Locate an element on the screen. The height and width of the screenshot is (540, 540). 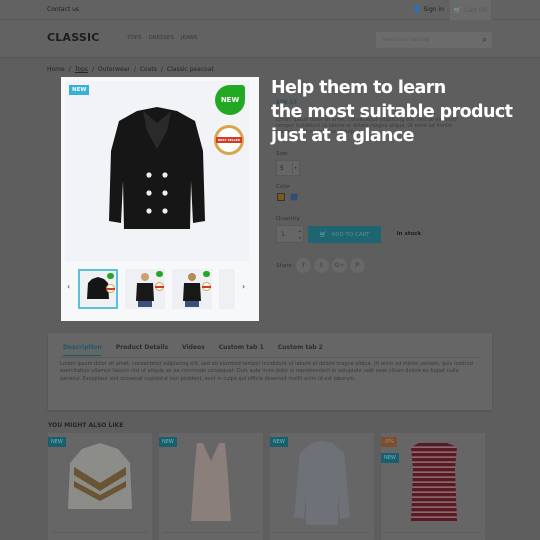
search-input: Search our catalog ⌕ is located at coordinates (434, 40).